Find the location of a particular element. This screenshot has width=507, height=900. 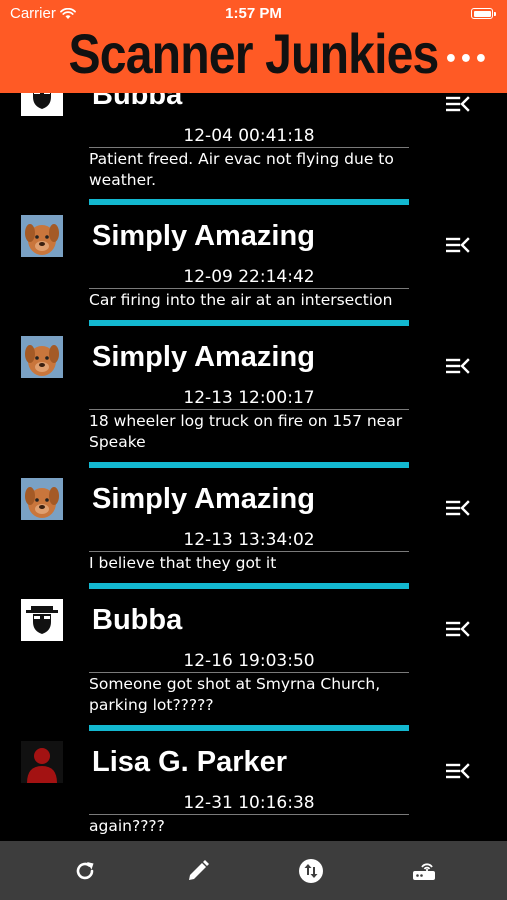

app-header: Carrier 1:57 PM Scanner Junkies ••• is located at coordinates (253, 46).